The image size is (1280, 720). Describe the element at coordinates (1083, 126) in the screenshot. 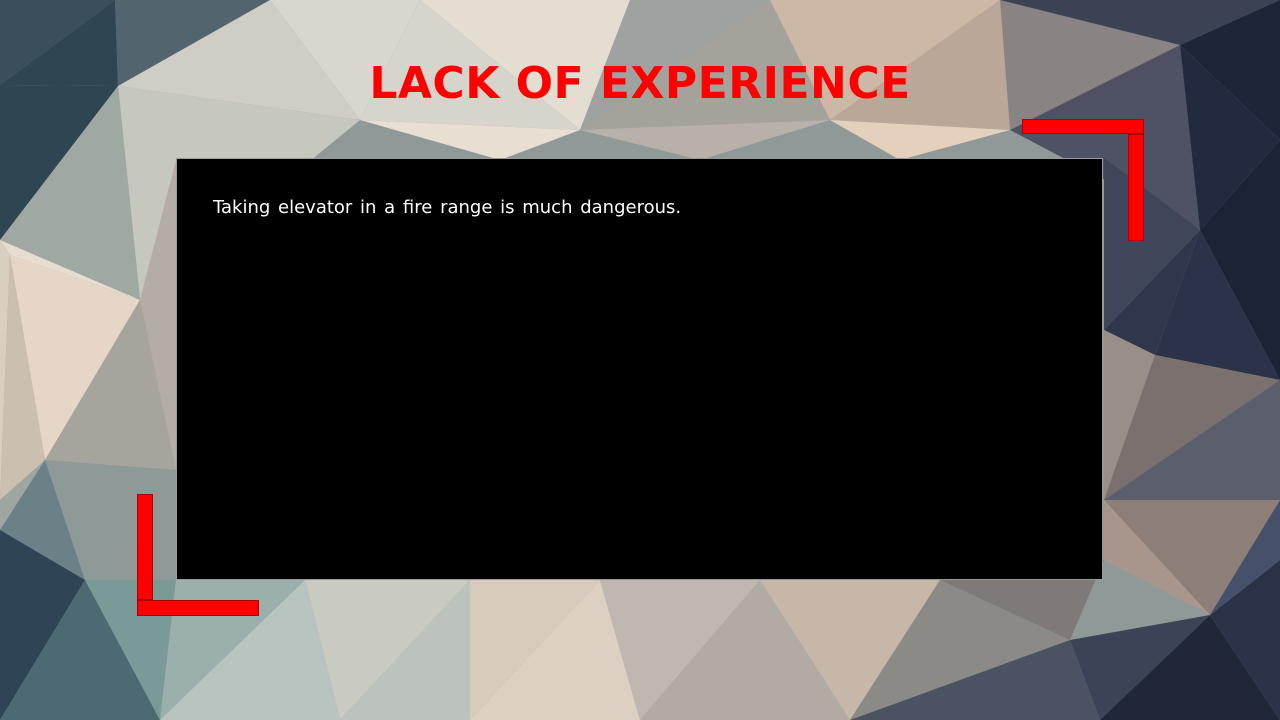

I see `corner-bracket-top-right-horizontal` at that location.